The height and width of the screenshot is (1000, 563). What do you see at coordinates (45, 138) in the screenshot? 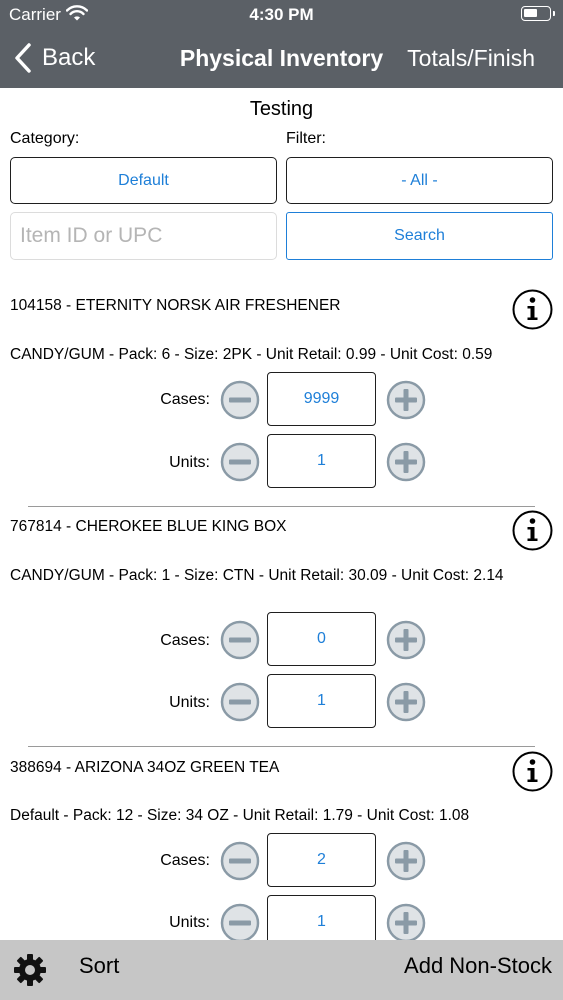
I see `category-label: Category:` at bounding box center [45, 138].